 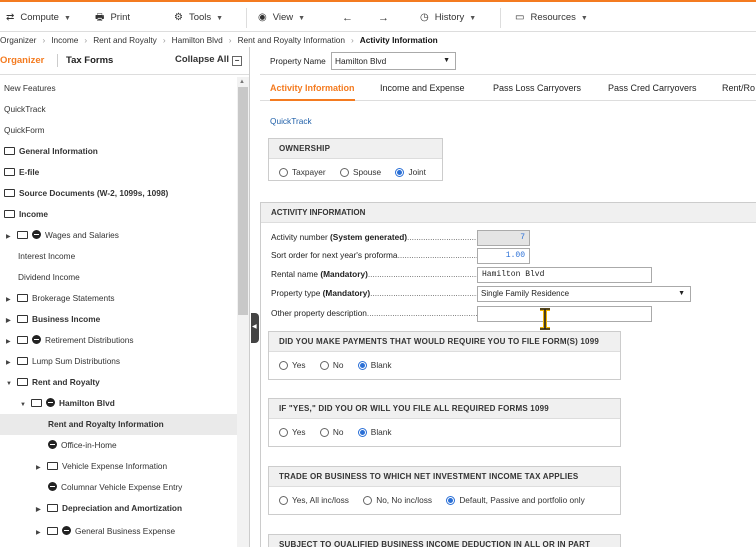 What do you see at coordinates (291, 121) in the screenshot?
I see `quicktrack-link: QuickTrack` at bounding box center [291, 121].